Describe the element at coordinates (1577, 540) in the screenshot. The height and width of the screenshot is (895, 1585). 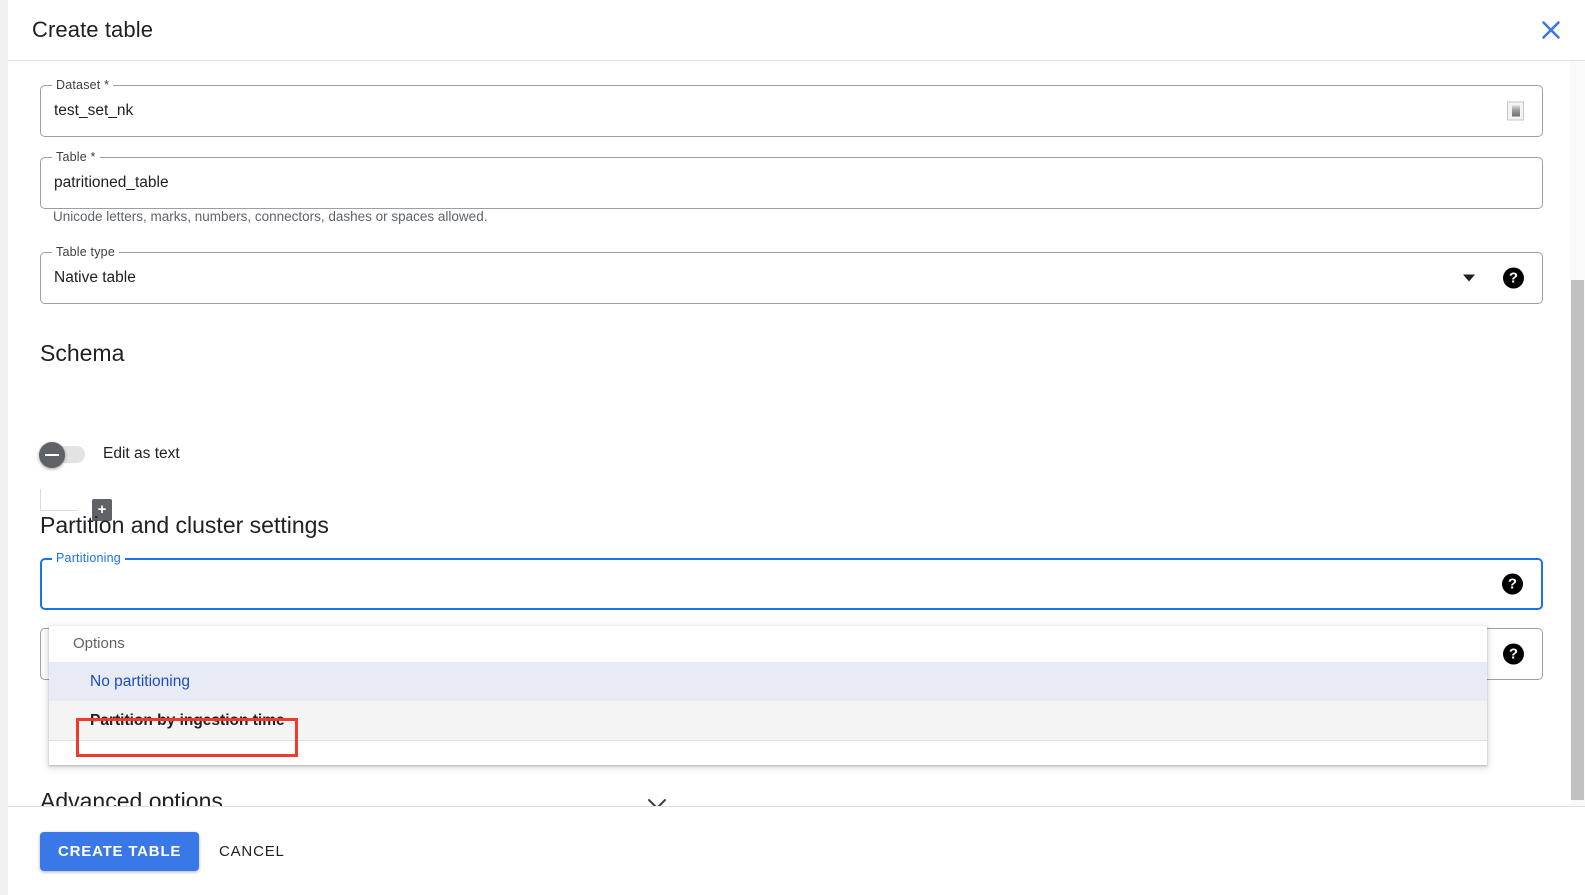
I see `vertical-scrollbar-thumb` at that location.